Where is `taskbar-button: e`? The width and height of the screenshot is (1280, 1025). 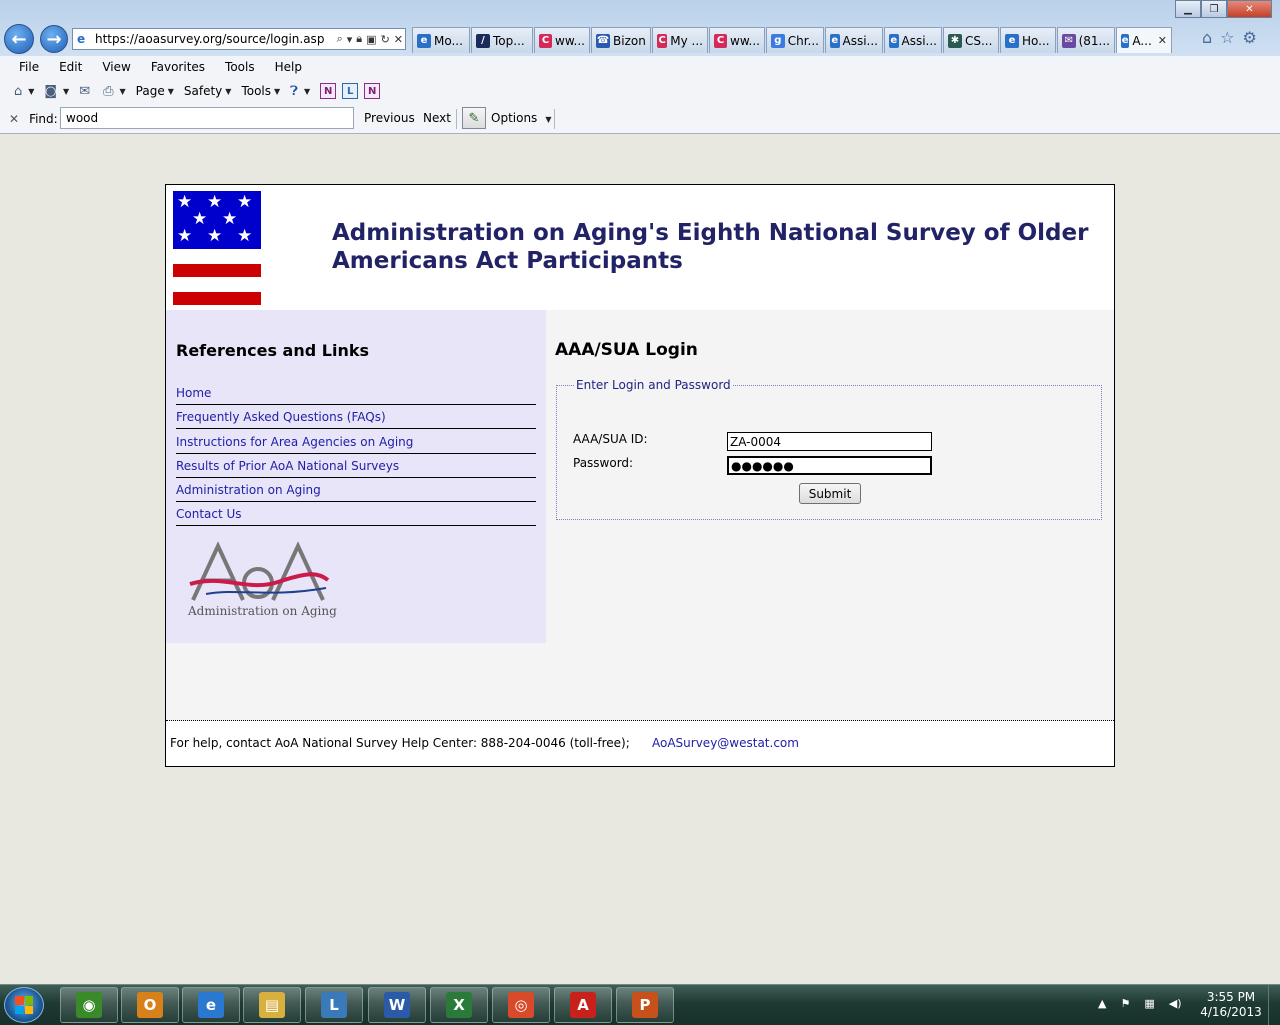
taskbar-button: e is located at coordinates (211, 1005).